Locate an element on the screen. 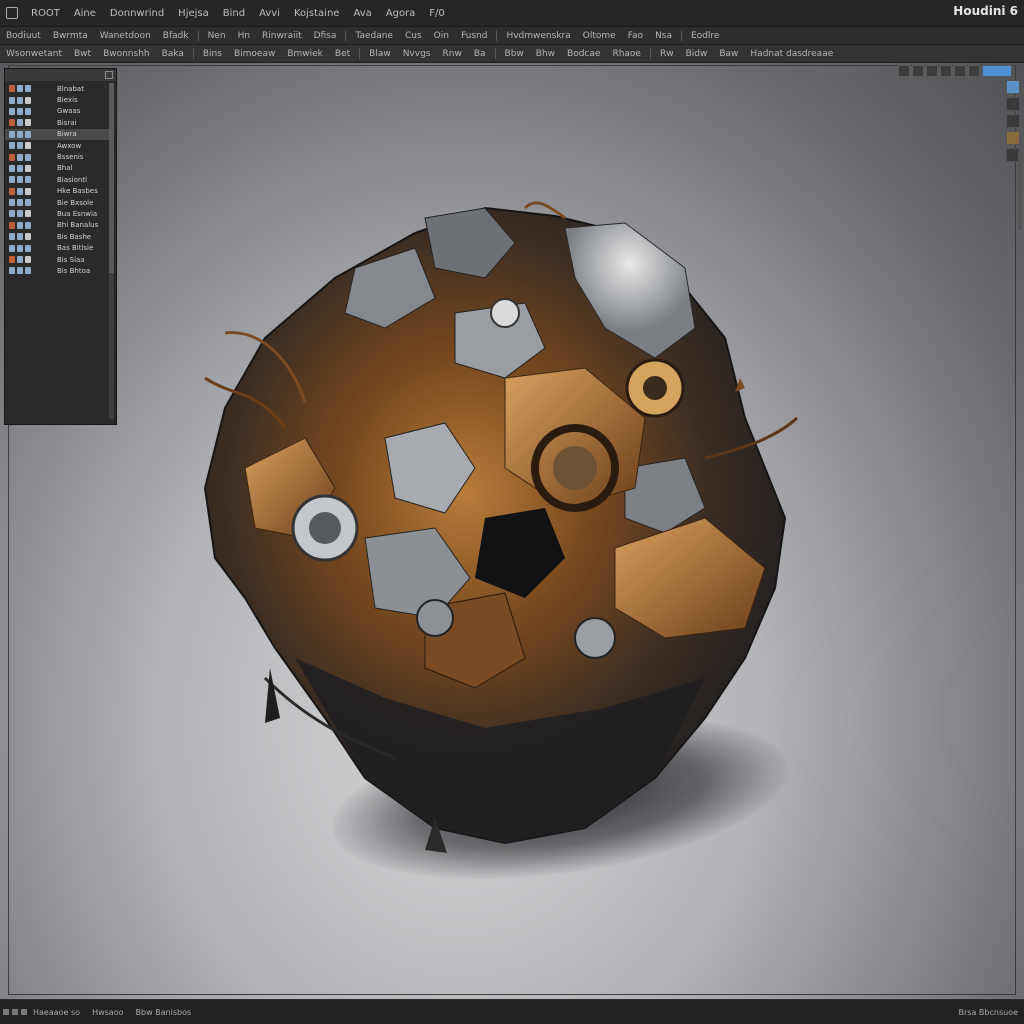  toolbar-button: Bins is located at coordinates (212, 54).